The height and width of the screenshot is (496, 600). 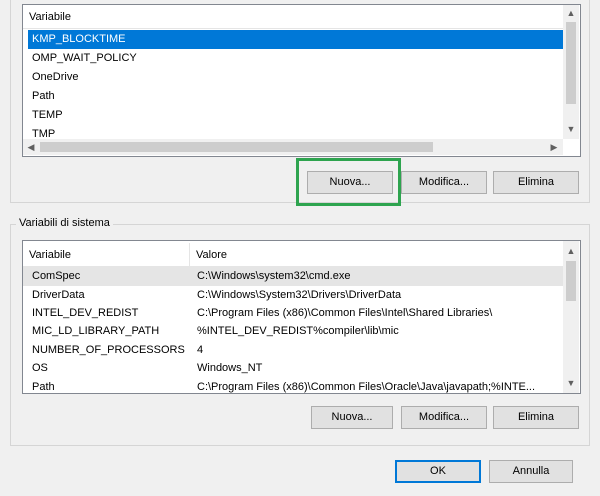 I want to click on list-item: Path, so click(x=296, y=96).